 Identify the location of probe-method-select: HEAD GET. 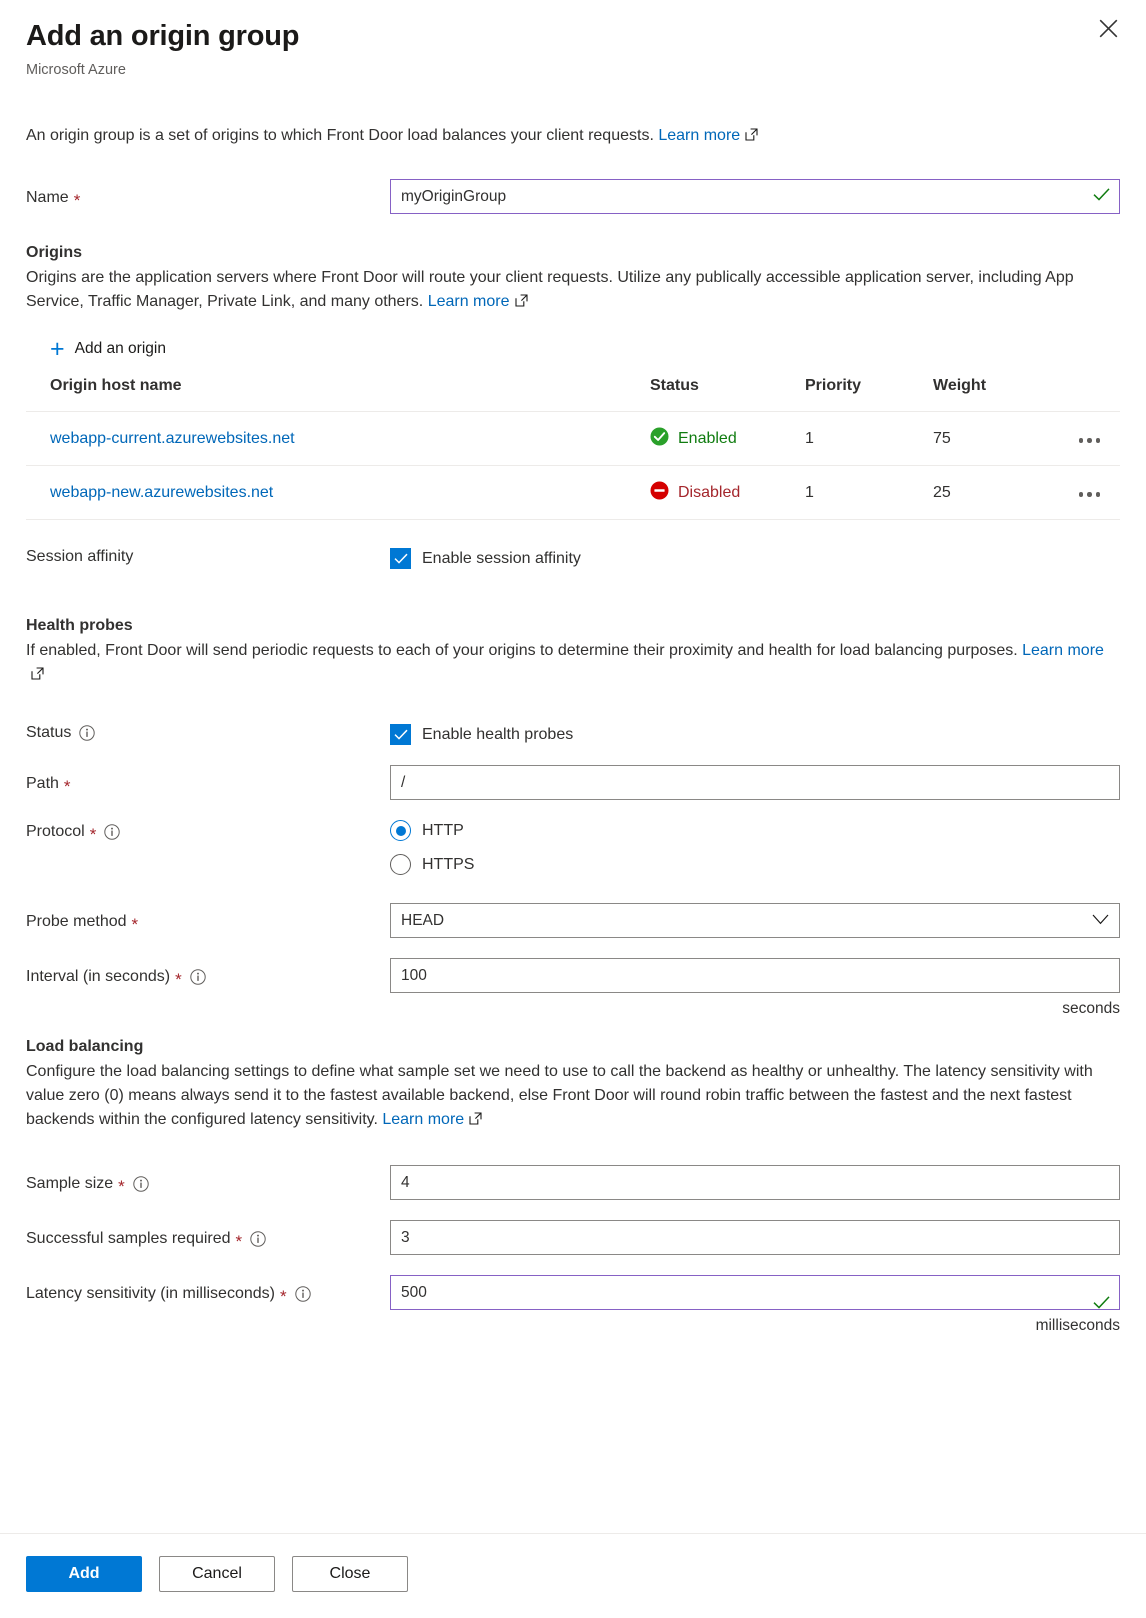
(755, 920).